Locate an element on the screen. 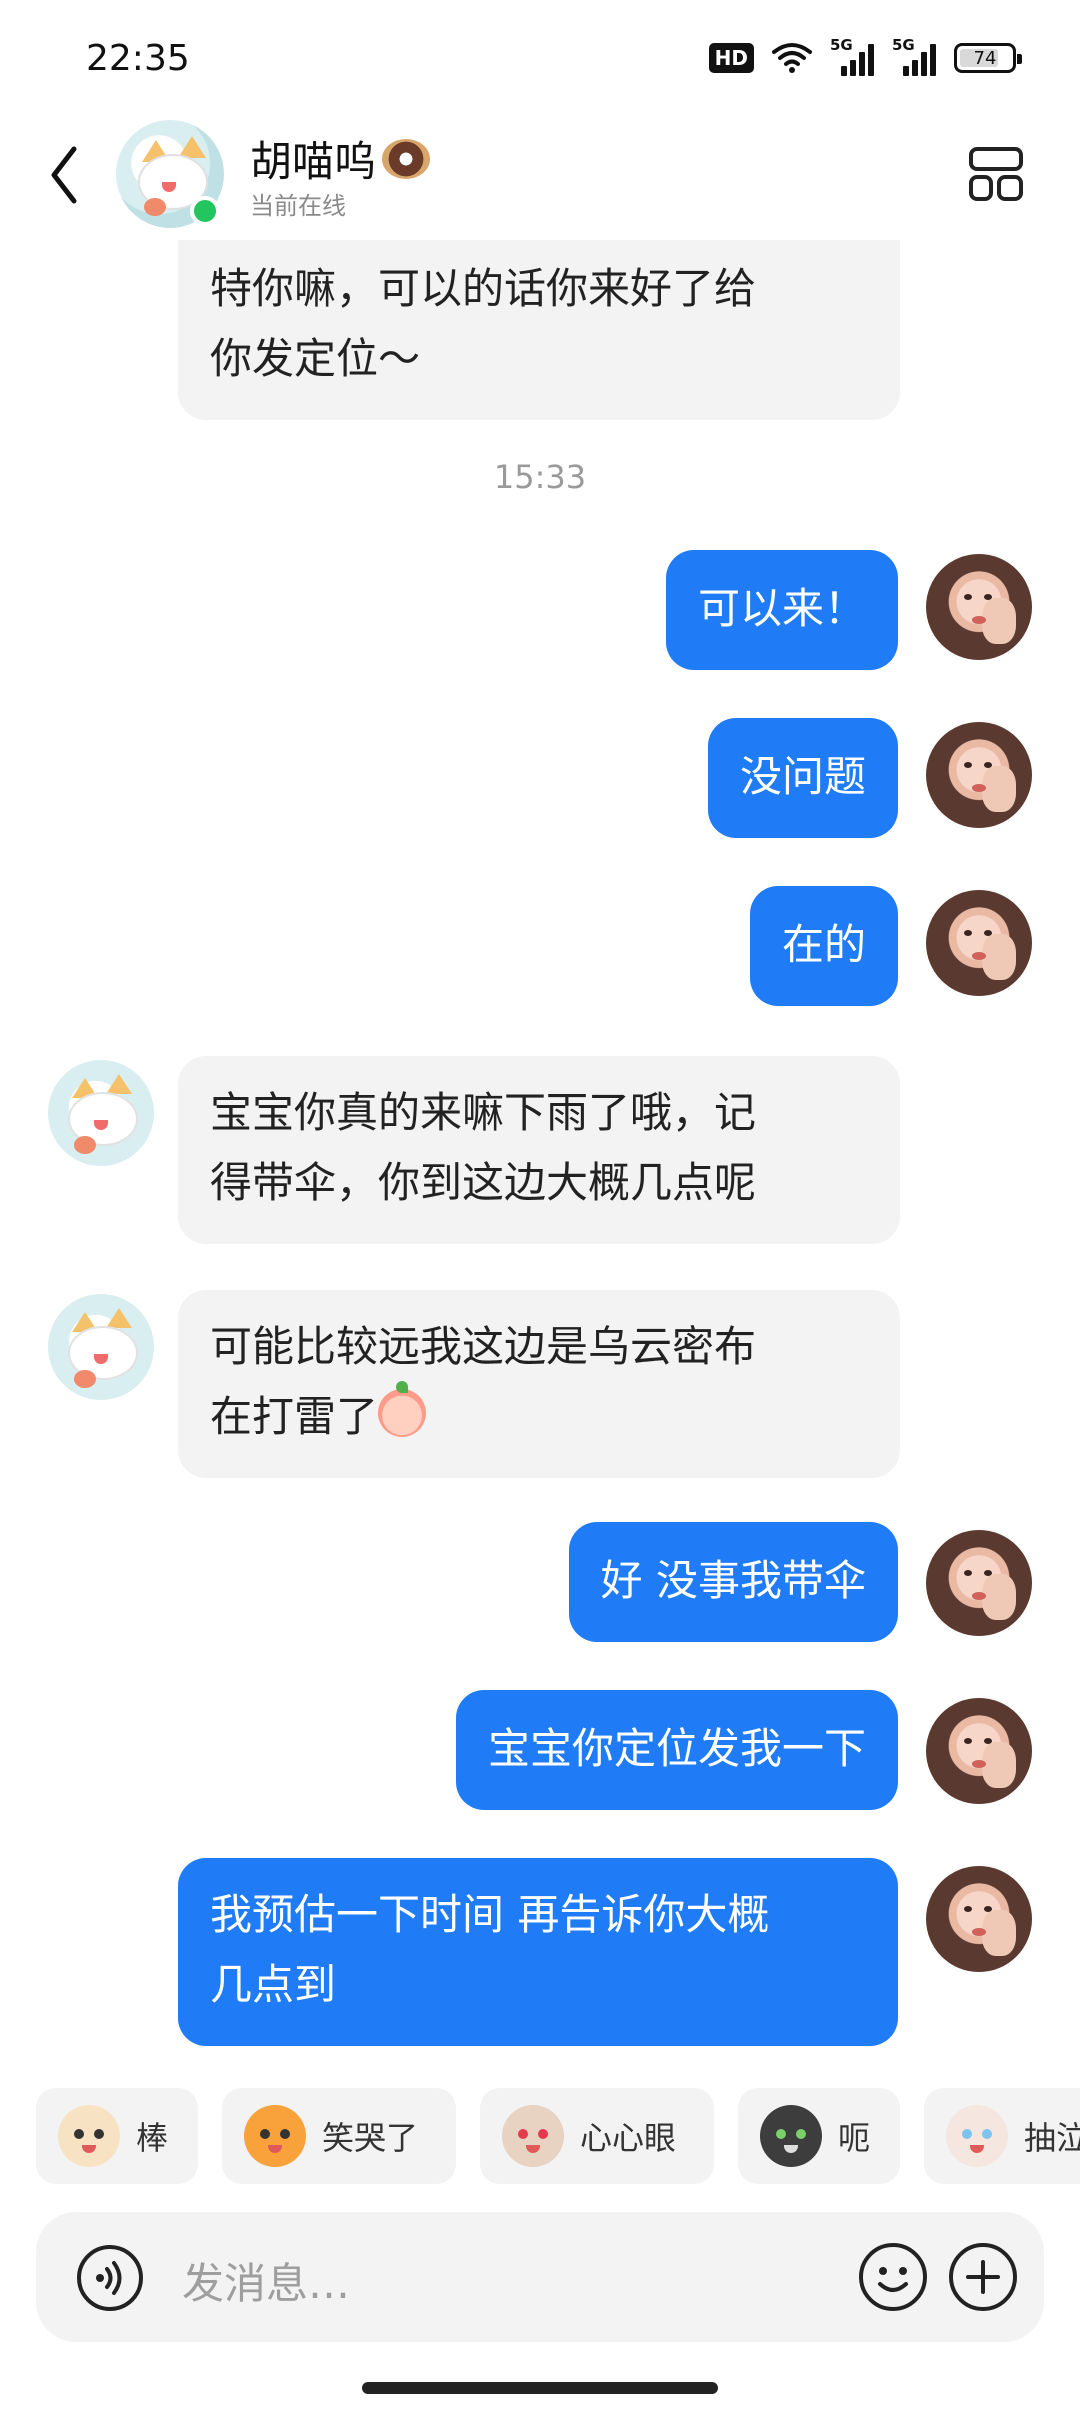 Image resolution: width=1080 pixels, height=2412 pixels. contact-name: 胡喵呜 is located at coordinates (340, 158).